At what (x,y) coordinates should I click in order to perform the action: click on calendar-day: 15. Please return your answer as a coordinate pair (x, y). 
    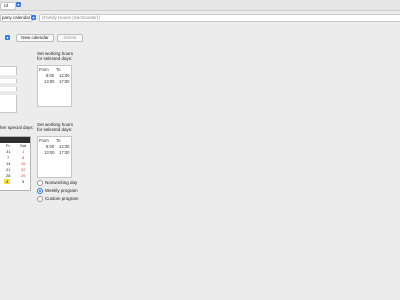
    Looking at the image, I should click on (23, 163).